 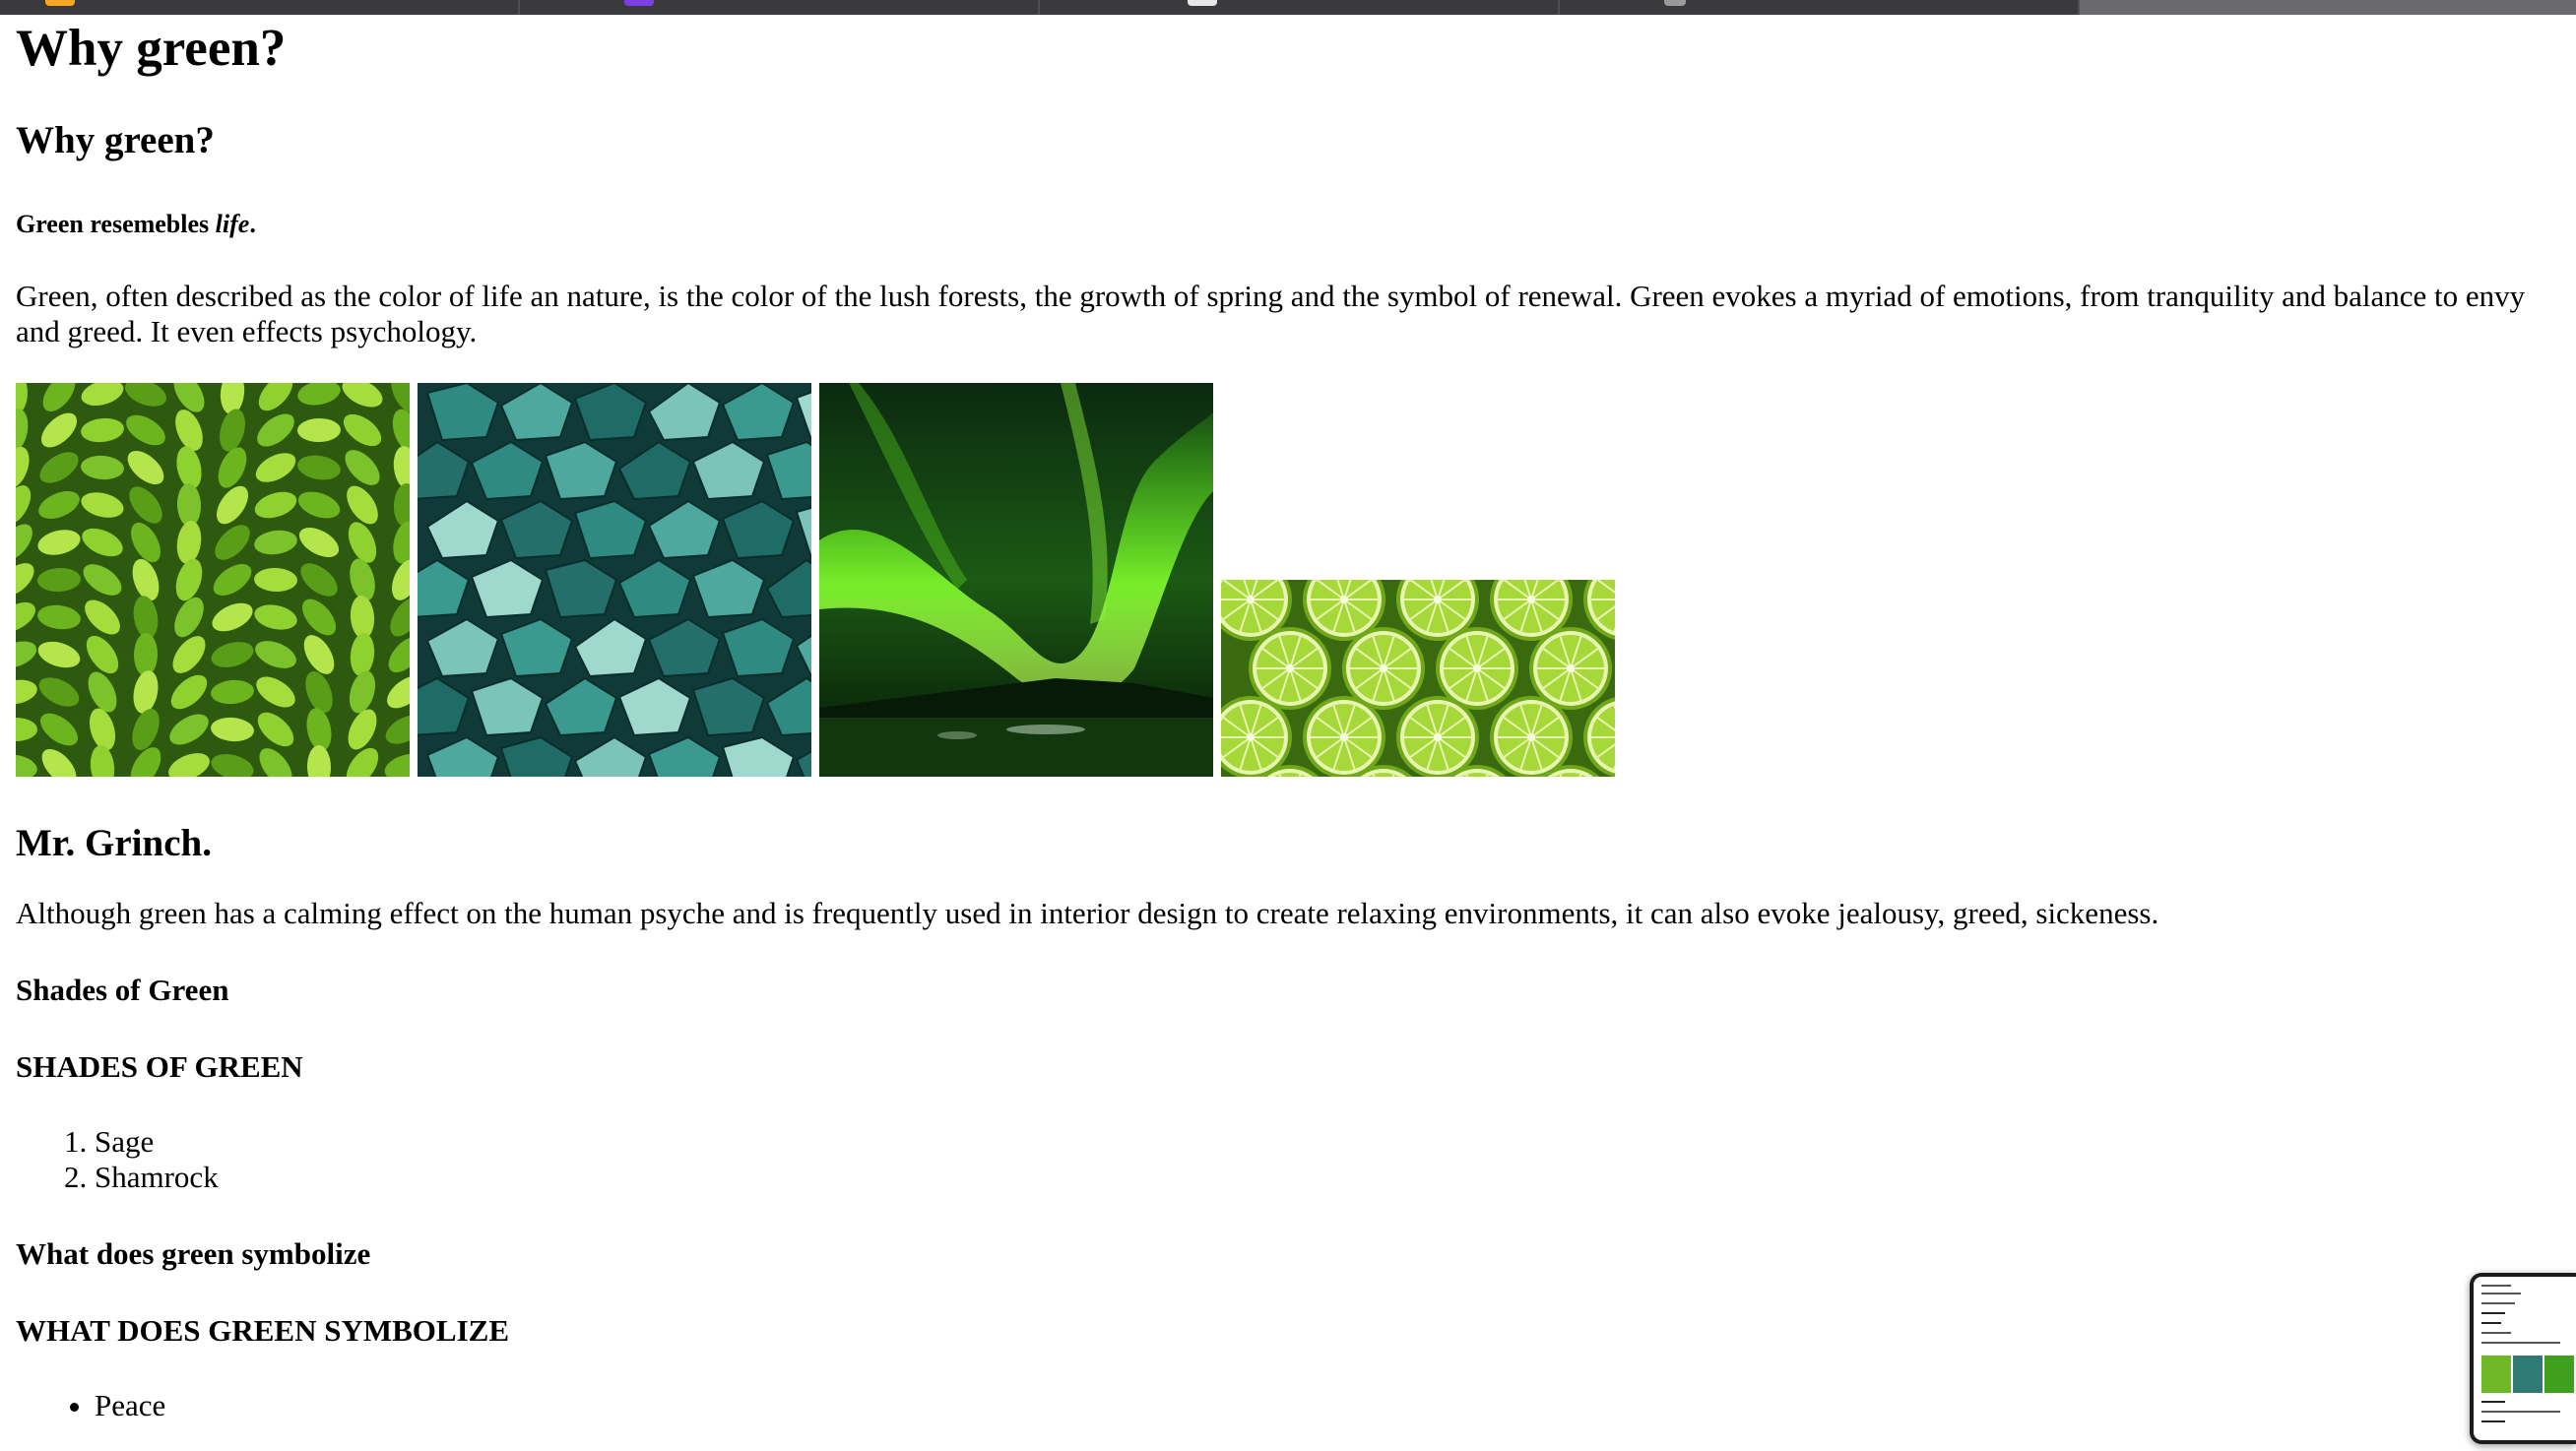 What do you see at coordinates (193, 1253) in the screenshot?
I see `symbolize-heading: What does green symbolize` at bounding box center [193, 1253].